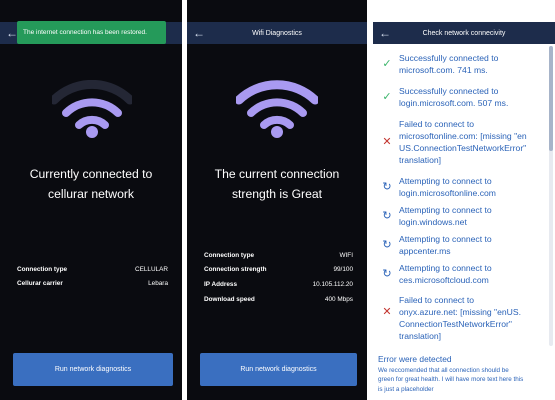 This screenshot has height=400, width=555. What do you see at coordinates (551, 196) in the screenshot?
I see `scrollbar` at bounding box center [551, 196].